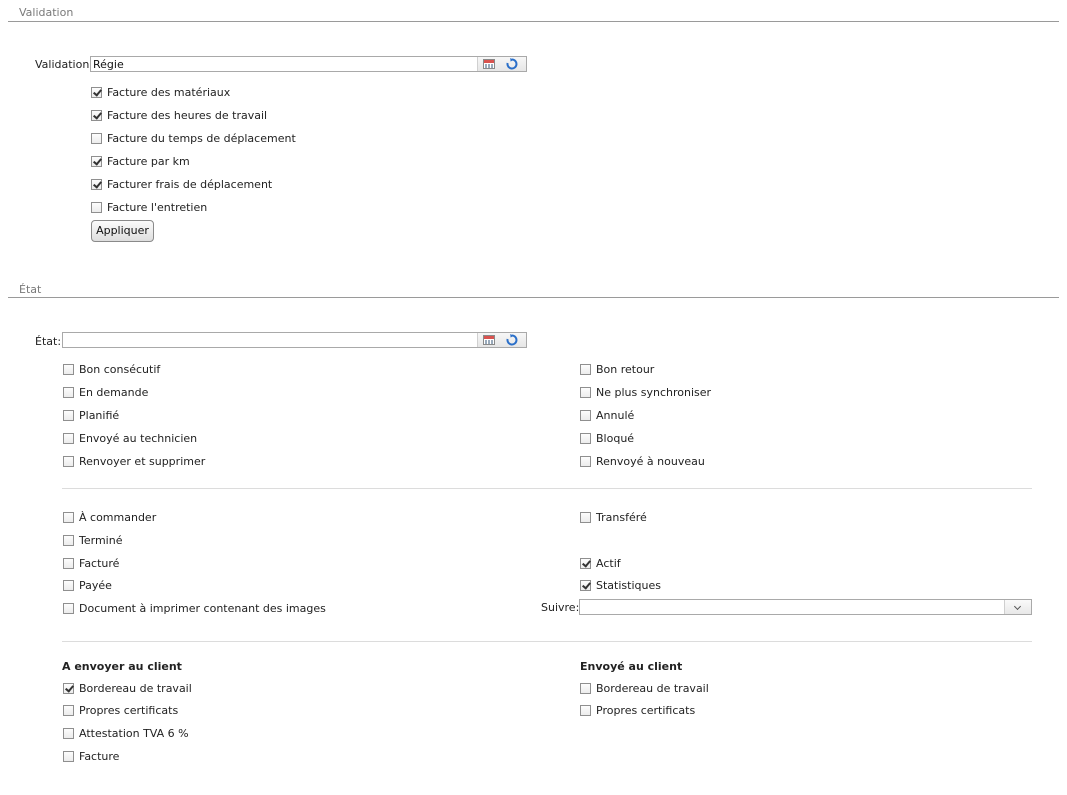 Image resolution: width=1067 pixels, height=795 pixels. Describe the element at coordinates (615, 415) in the screenshot. I see `checkbox-label: Annulé` at that location.